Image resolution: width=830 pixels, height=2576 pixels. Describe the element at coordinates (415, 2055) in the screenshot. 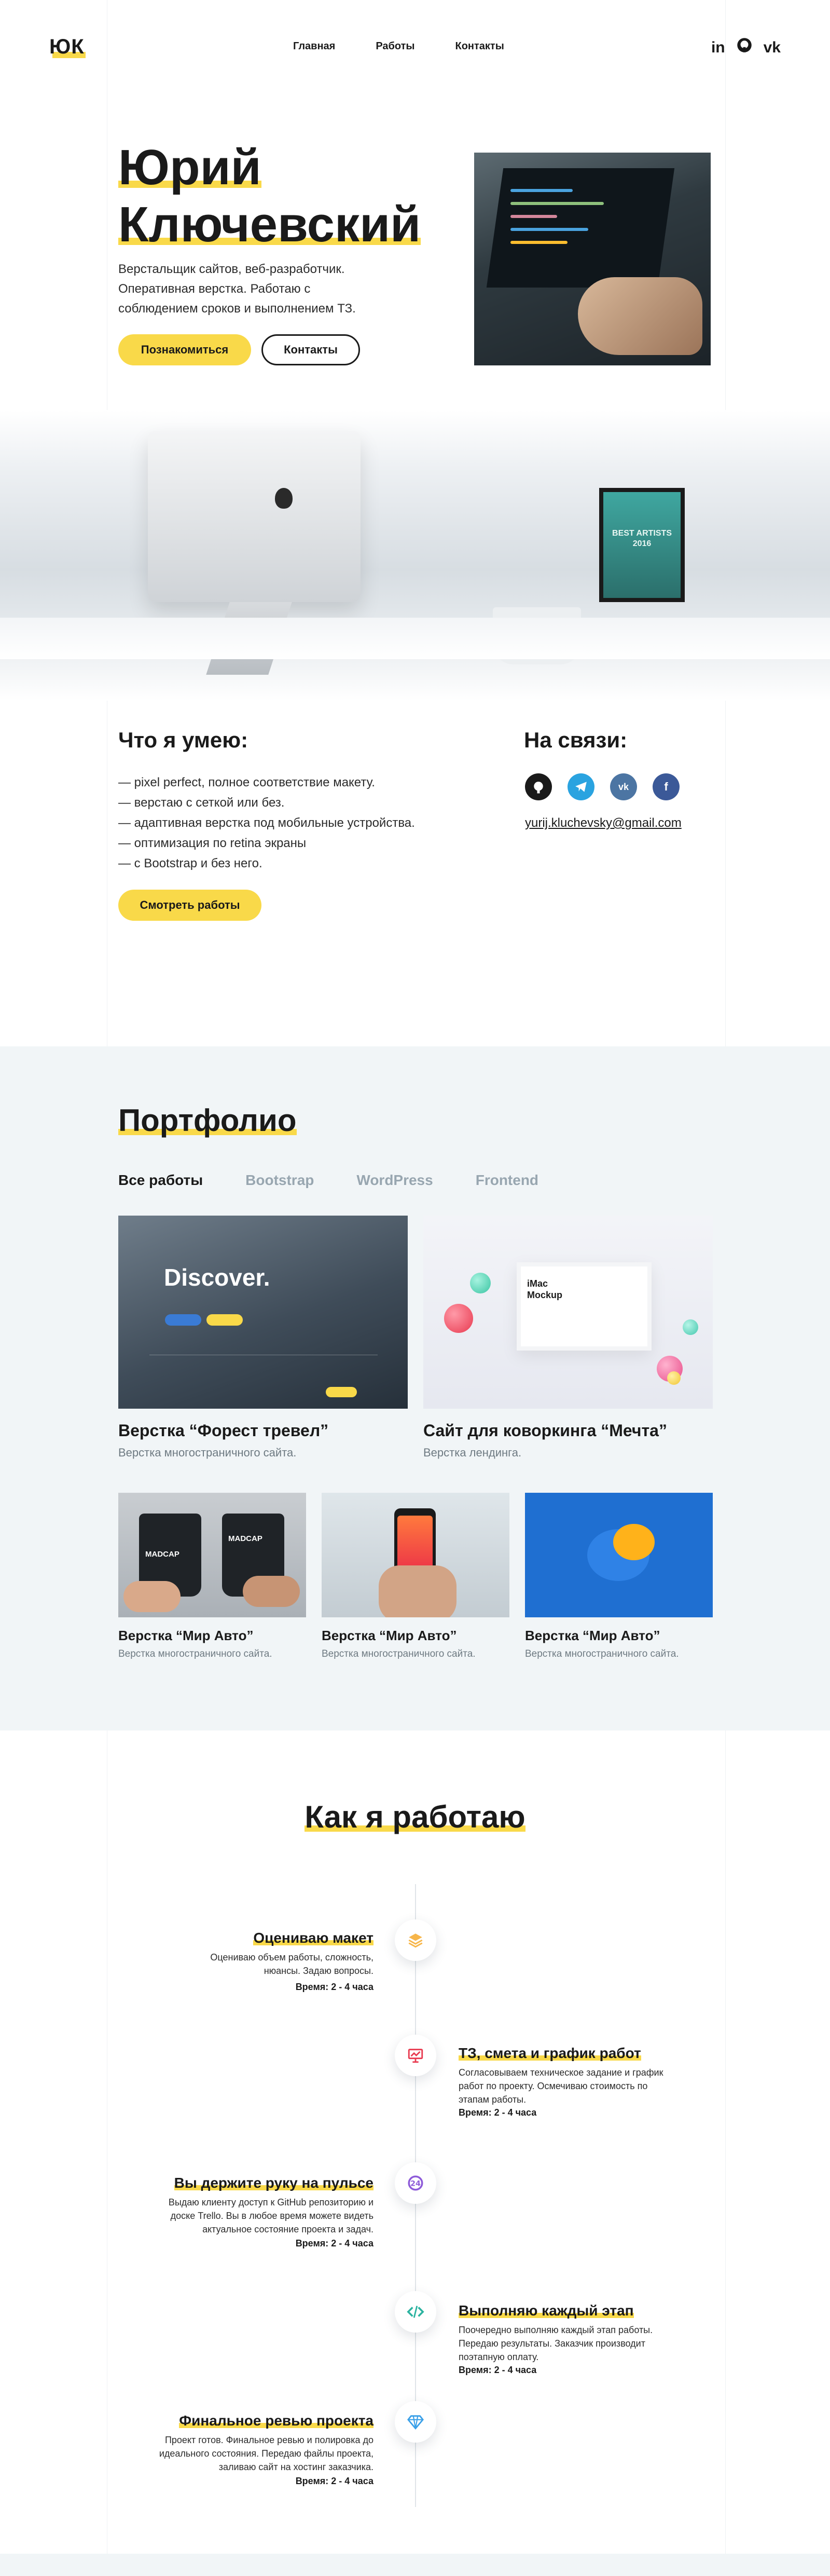

I see `presentation-icon` at that location.